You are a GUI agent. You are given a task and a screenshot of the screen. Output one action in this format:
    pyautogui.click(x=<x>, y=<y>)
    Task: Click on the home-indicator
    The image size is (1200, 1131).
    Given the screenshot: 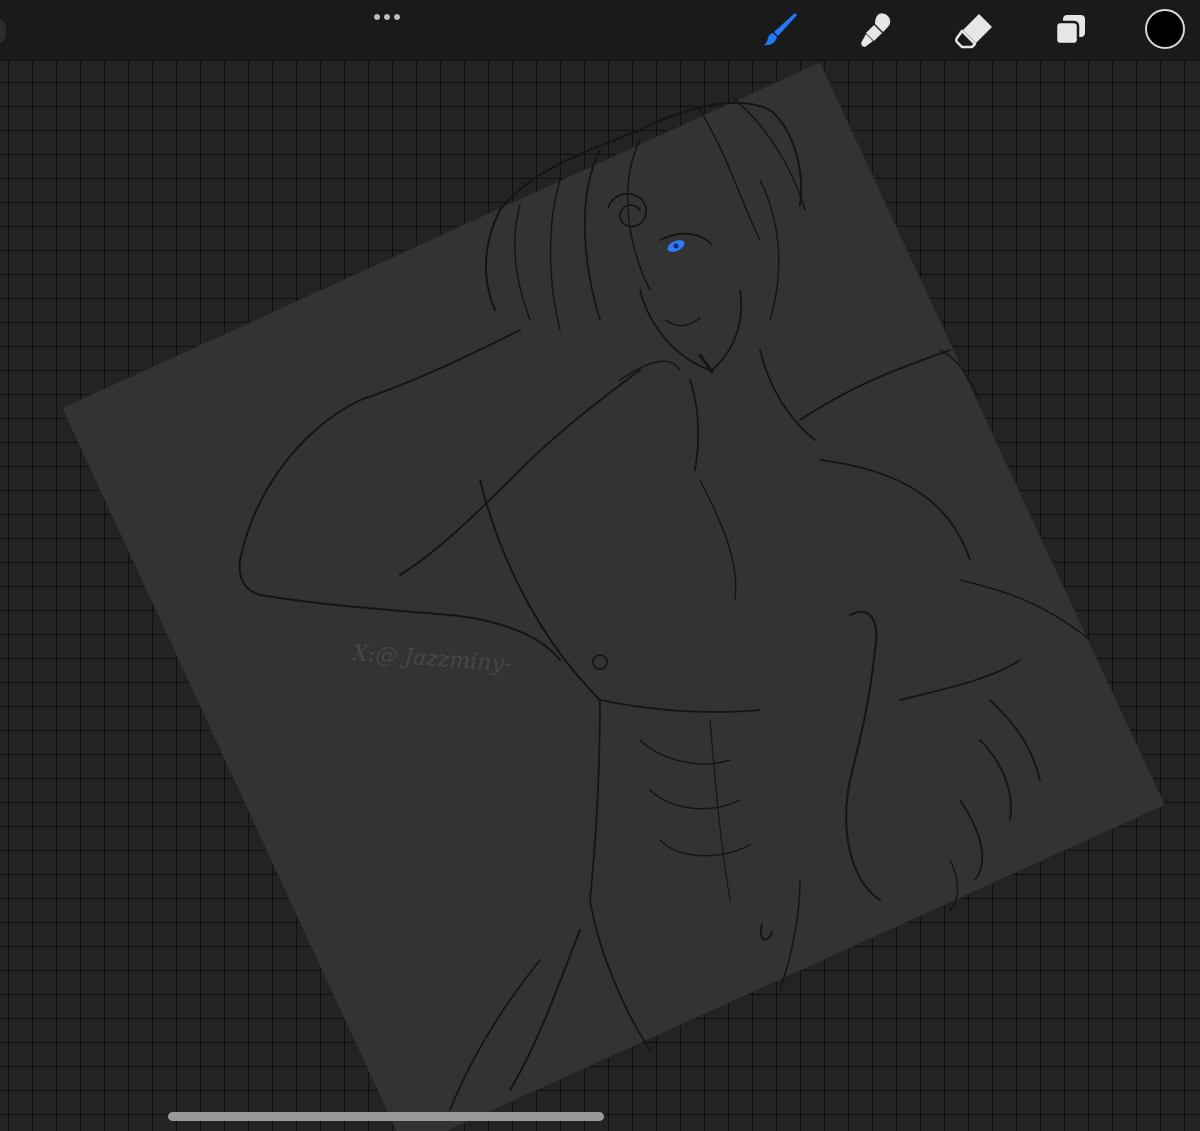 What is the action you would take?
    pyautogui.click(x=386, y=1116)
    